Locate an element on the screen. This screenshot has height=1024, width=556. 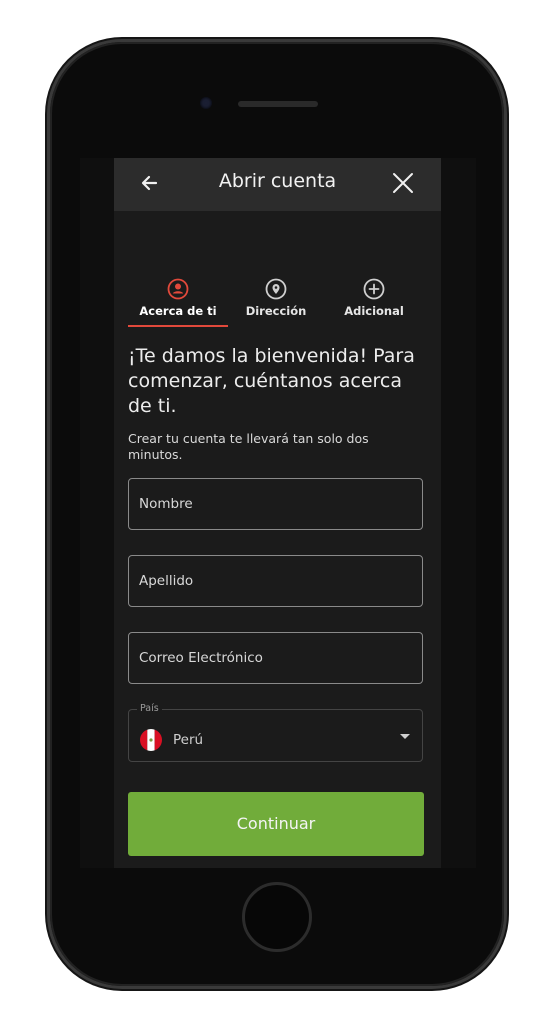
back-arrow-icon is located at coordinates (150, 183).